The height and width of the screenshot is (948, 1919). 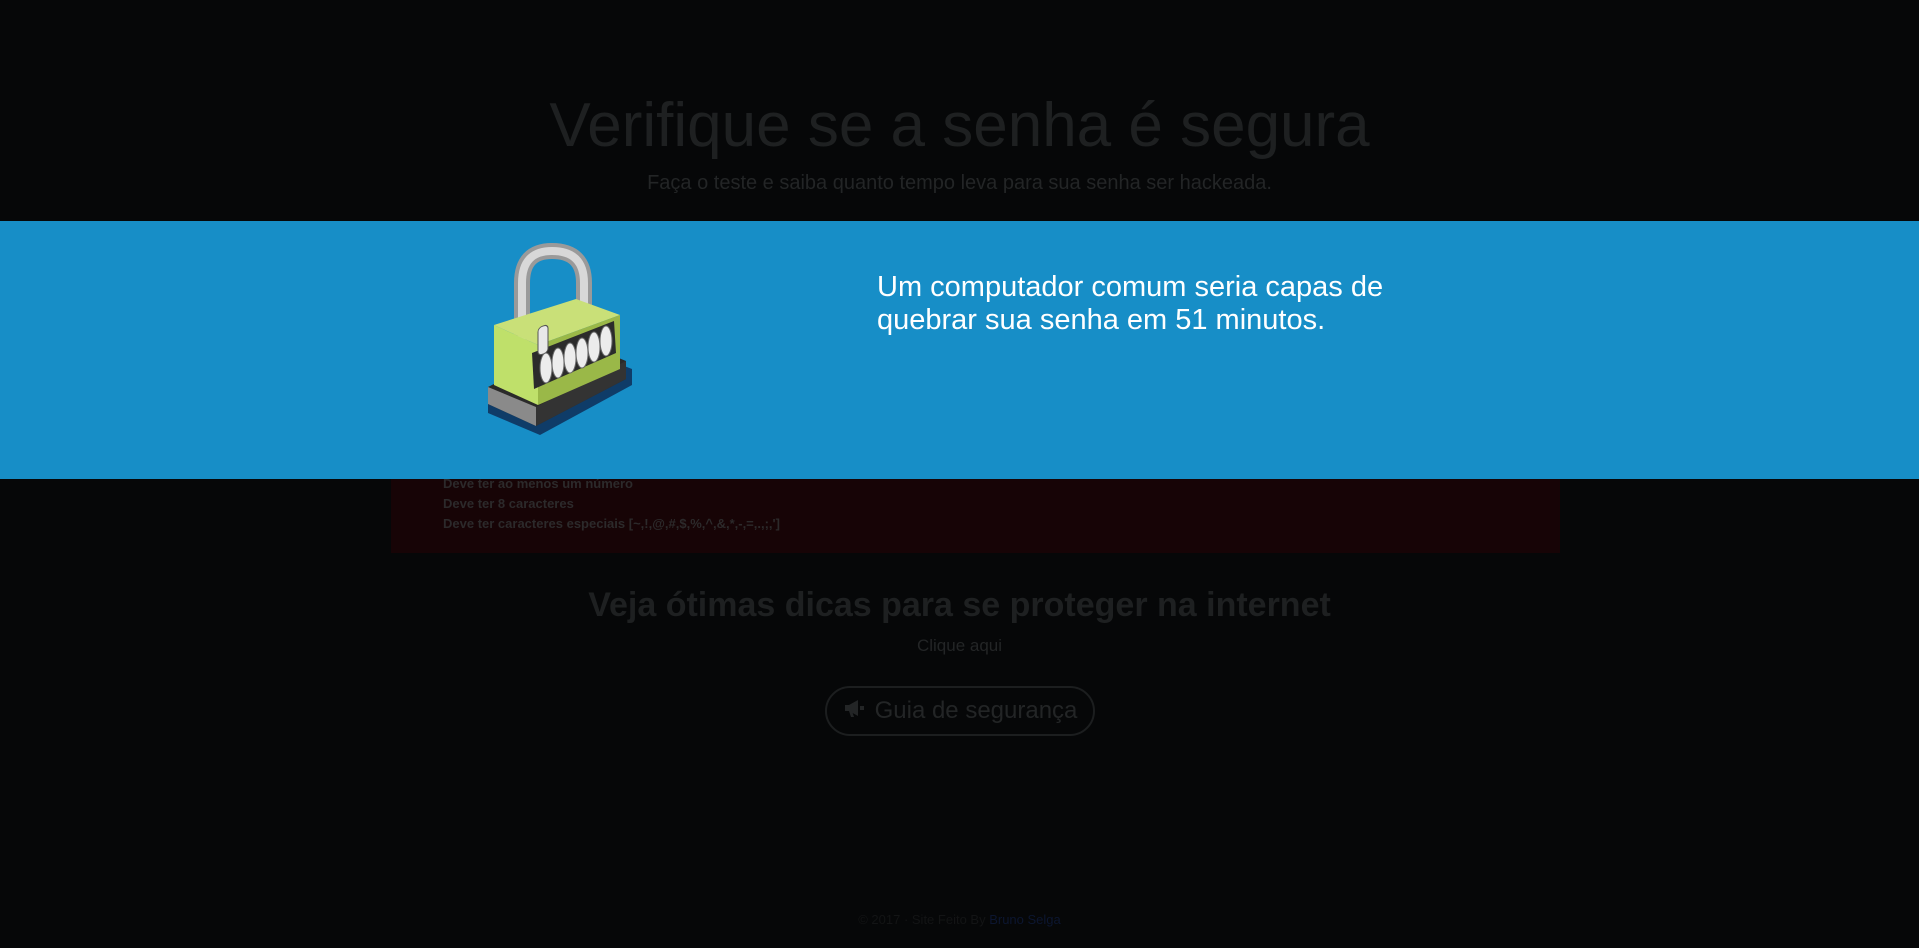 I want to click on page-title: Verifique se a senha é segura, so click(x=959, y=125).